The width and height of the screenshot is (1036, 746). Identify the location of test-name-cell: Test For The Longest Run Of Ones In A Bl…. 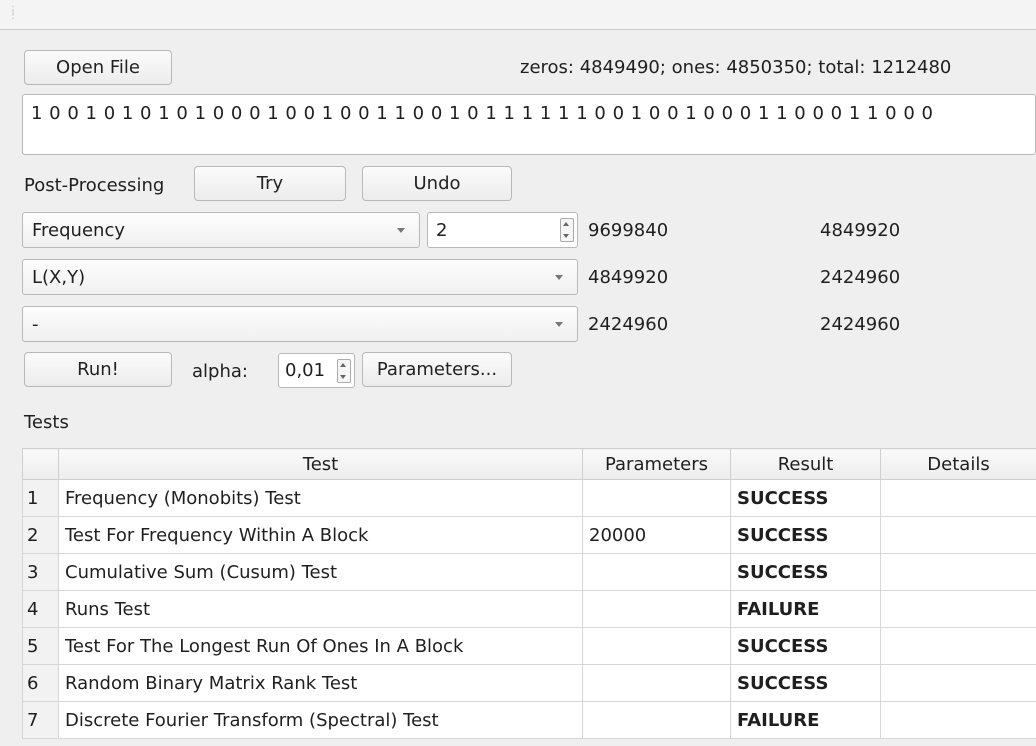
(320, 646).